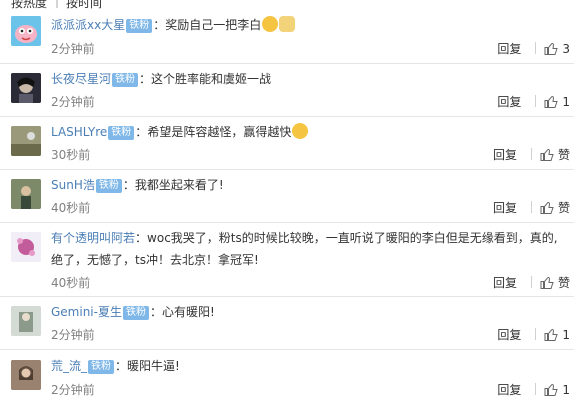 Image resolution: width=574 pixels, height=411 pixels. Describe the element at coordinates (73, 185) in the screenshot. I see `username-link: SunH浩` at that location.